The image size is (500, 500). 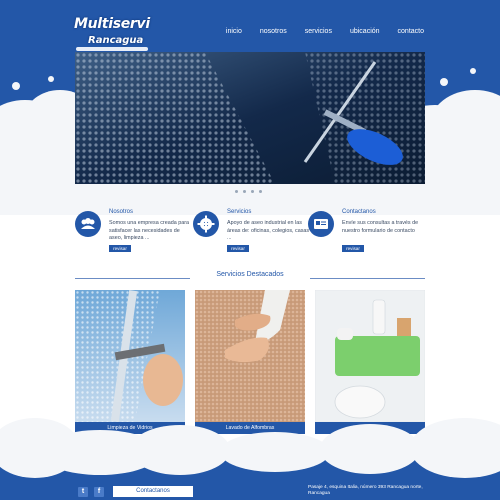 What do you see at coordinates (234, 31) in the screenshot?
I see `nav-inicio: inicio` at bounding box center [234, 31].